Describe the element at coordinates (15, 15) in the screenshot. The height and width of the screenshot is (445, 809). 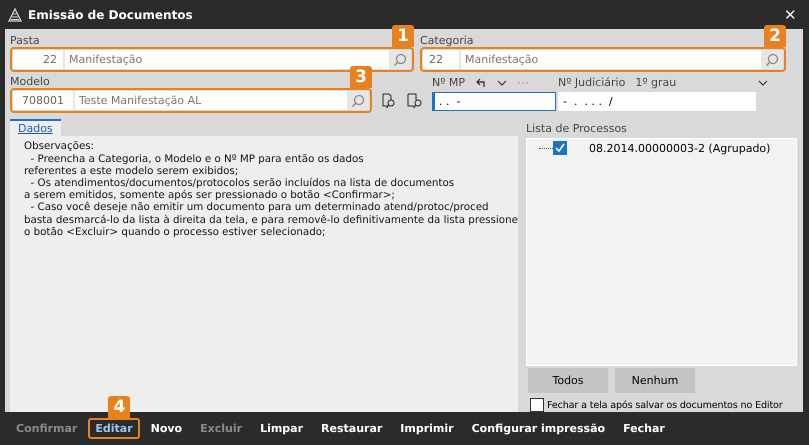
I see `app-logo-icon` at that location.